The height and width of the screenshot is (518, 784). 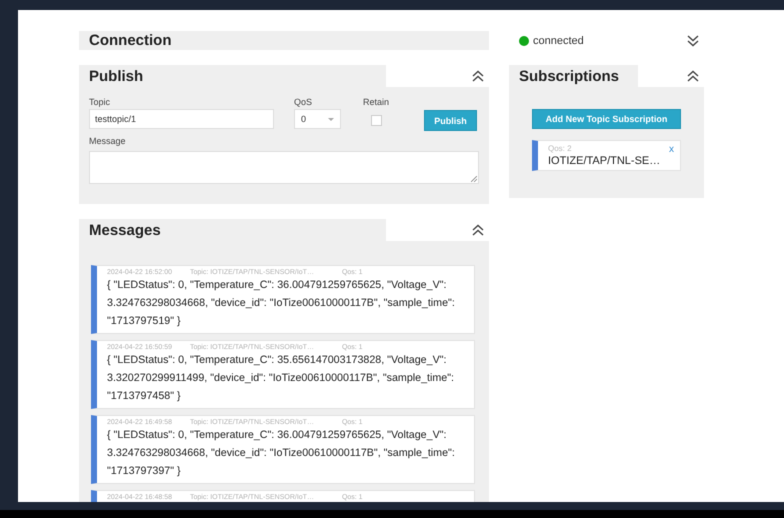 What do you see at coordinates (560, 149) in the screenshot?
I see `subscription-qos: Qos: 2` at bounding box center [560, 149].